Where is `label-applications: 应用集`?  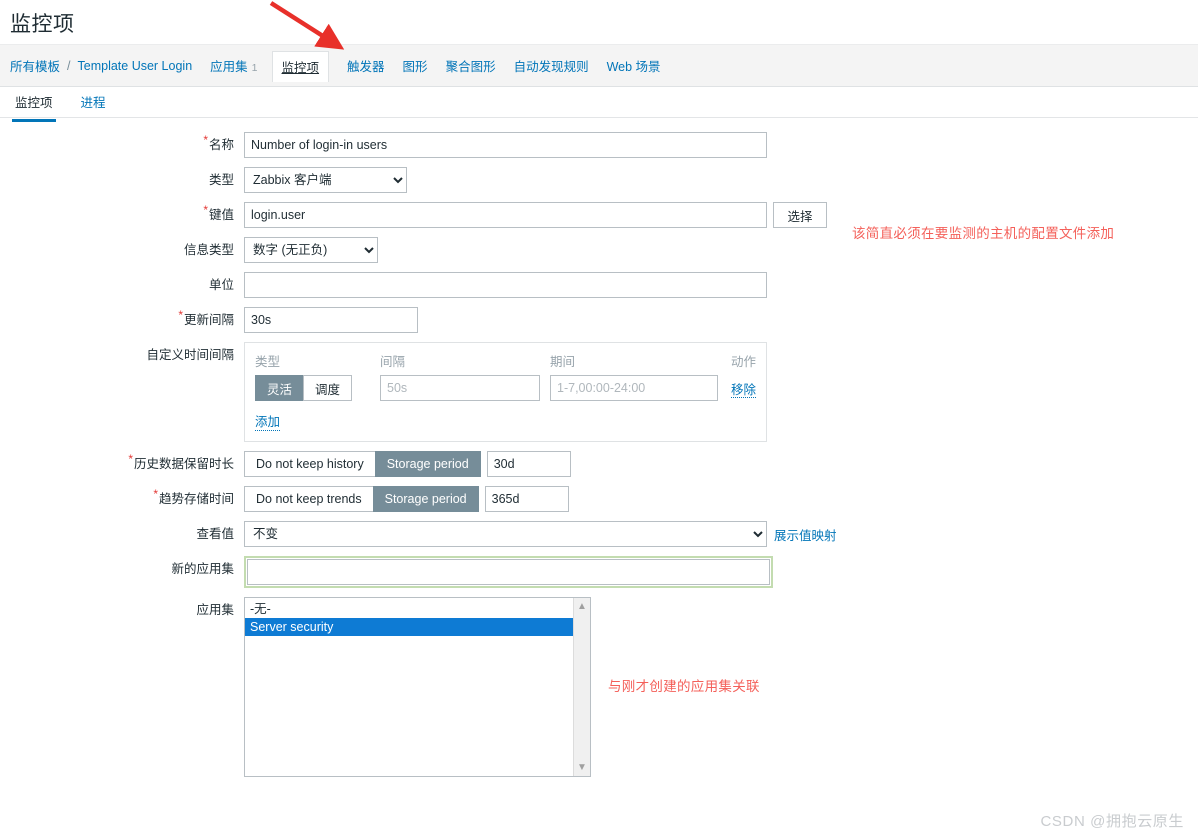 label-applications: 应用集 is located at coordinates (215, 610).